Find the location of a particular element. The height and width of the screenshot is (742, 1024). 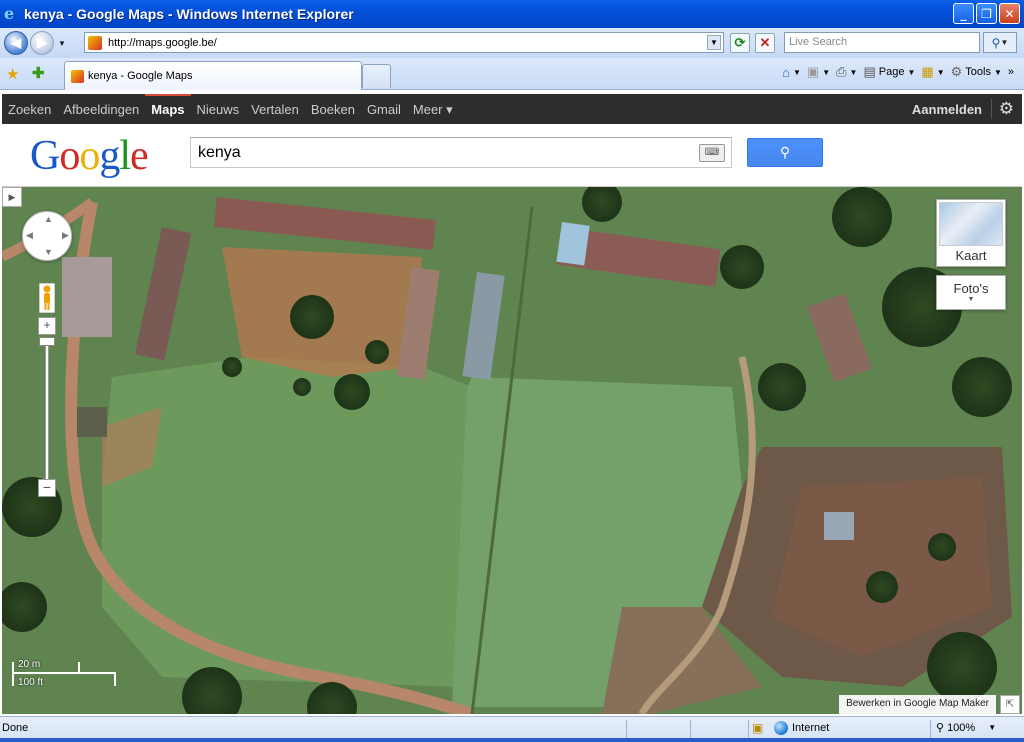

tab-google-maps: kenya - Google Maps is located at coordinates (213, 75).